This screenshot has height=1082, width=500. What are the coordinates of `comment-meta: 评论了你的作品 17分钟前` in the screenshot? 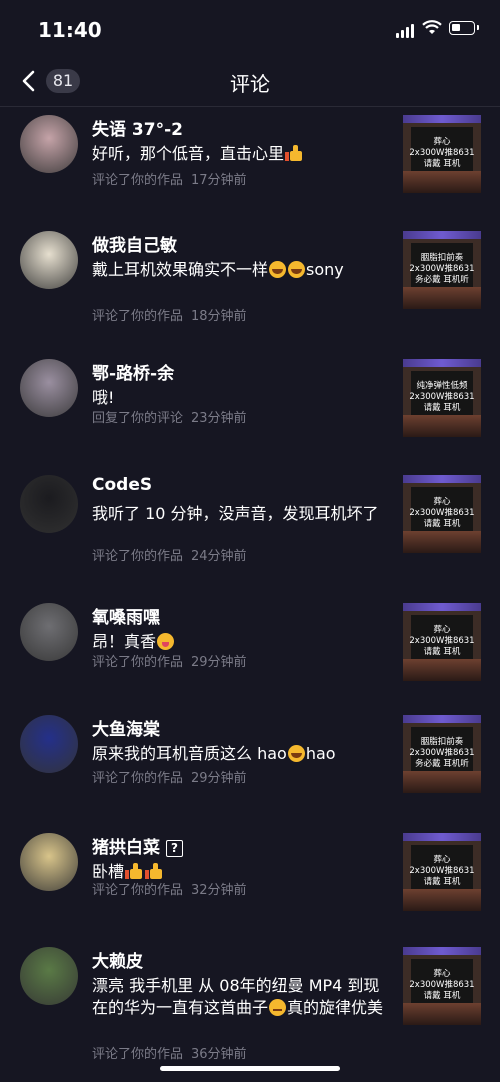 It's located at (169, 178).